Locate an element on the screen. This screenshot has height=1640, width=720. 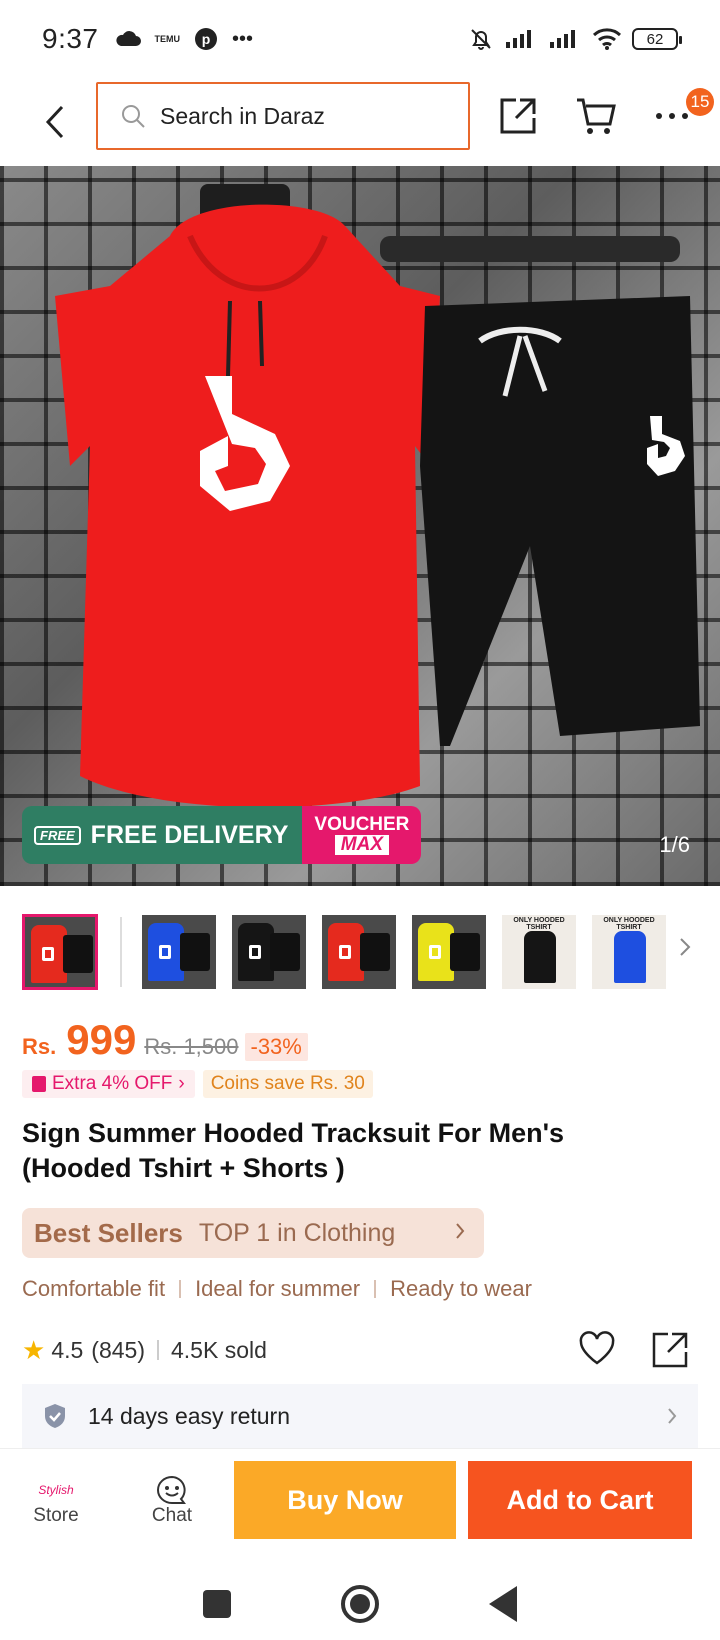
product-title-line-1: Sign Summer Hooded Tracksuit For Men's is located at coordinates (293, 1133).